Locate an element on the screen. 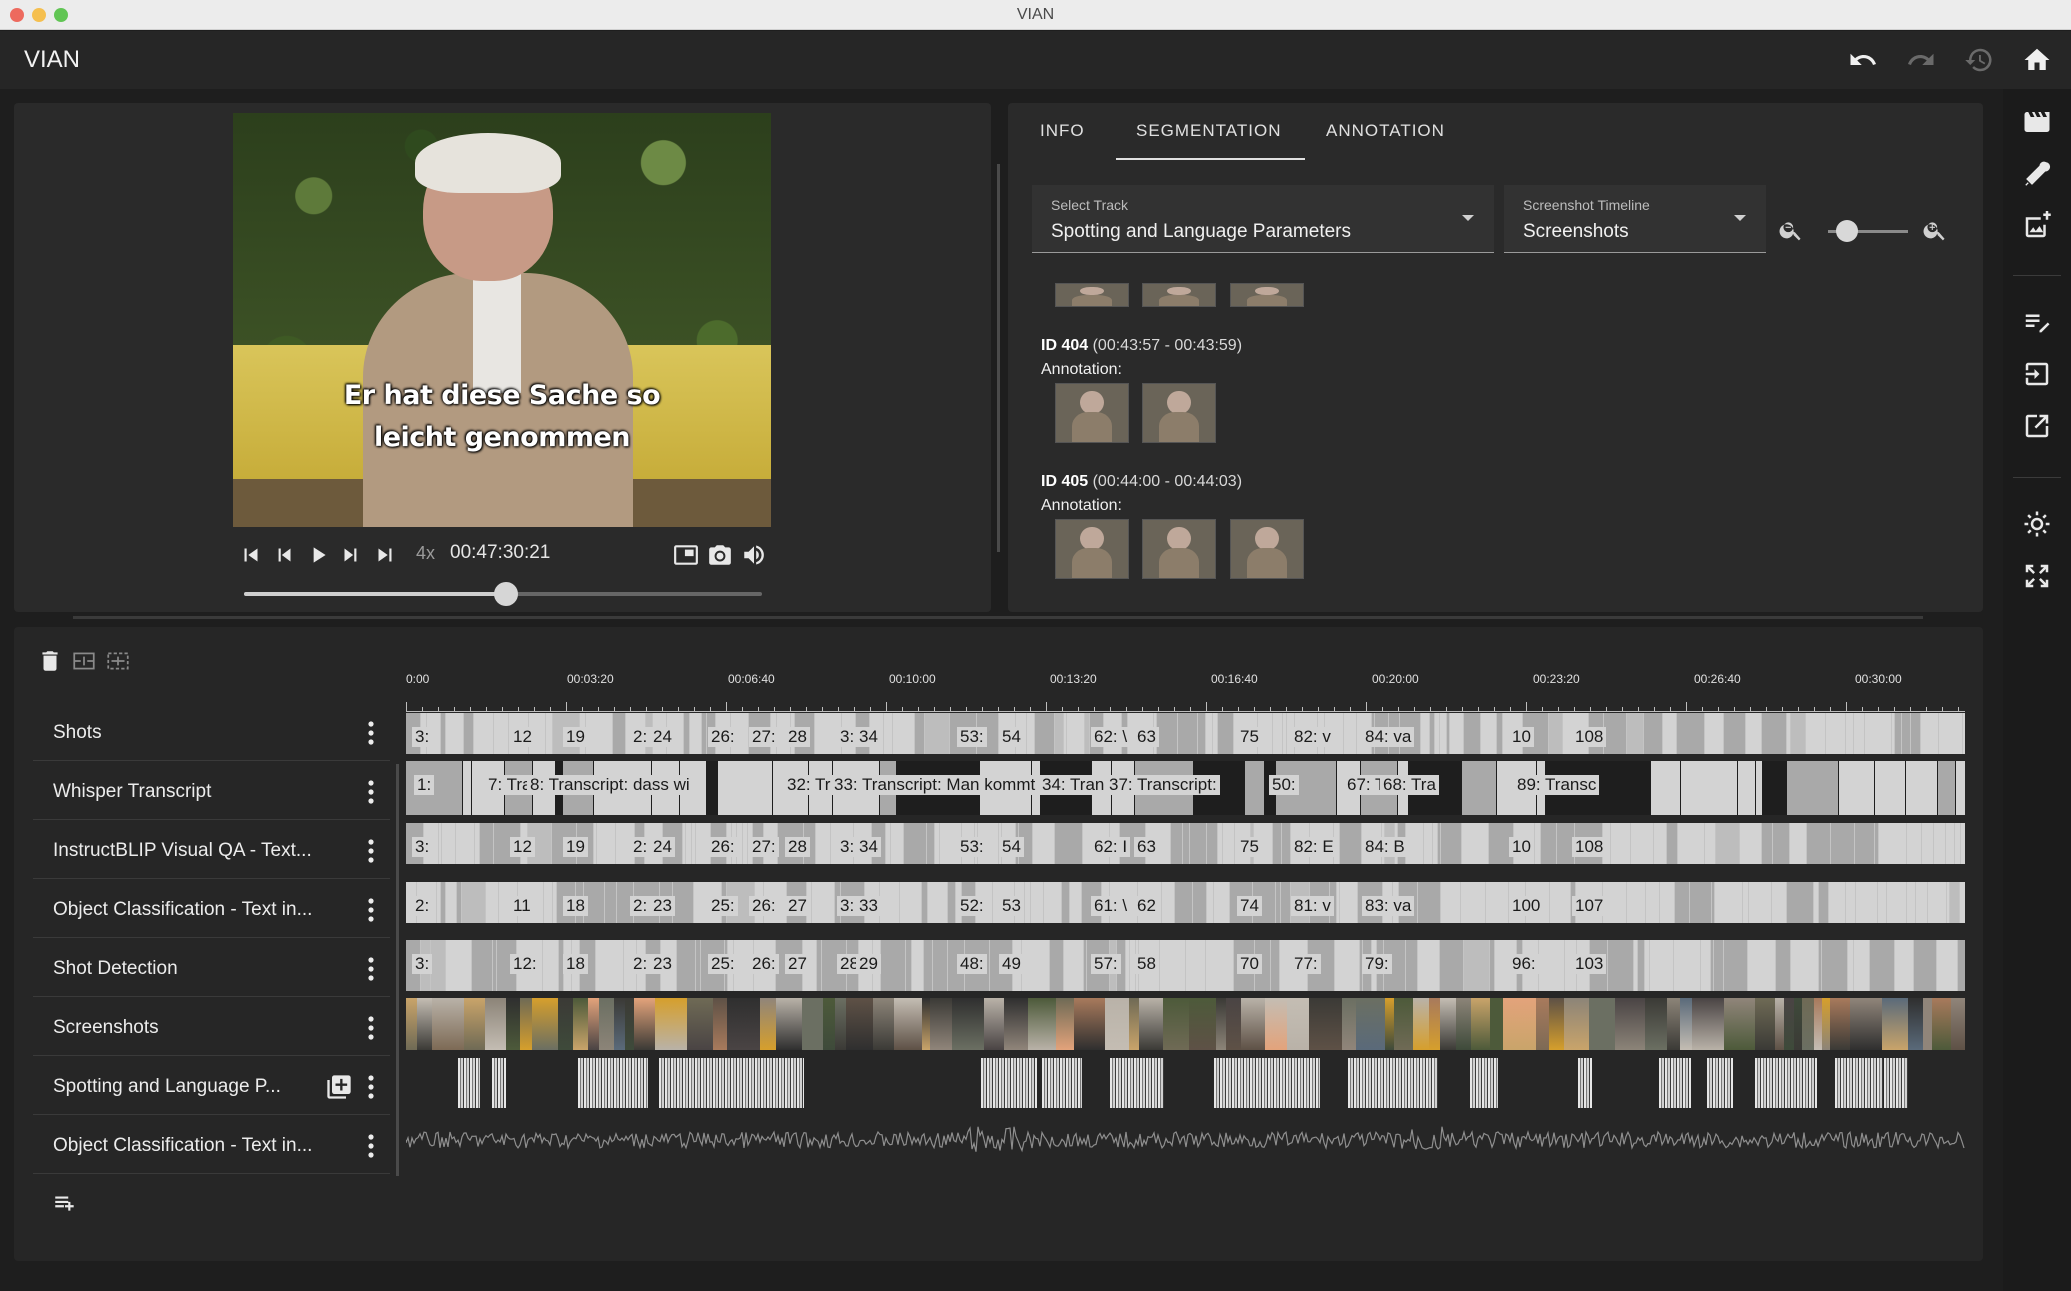  add-track-icon is located at coordinates (65, 1203).